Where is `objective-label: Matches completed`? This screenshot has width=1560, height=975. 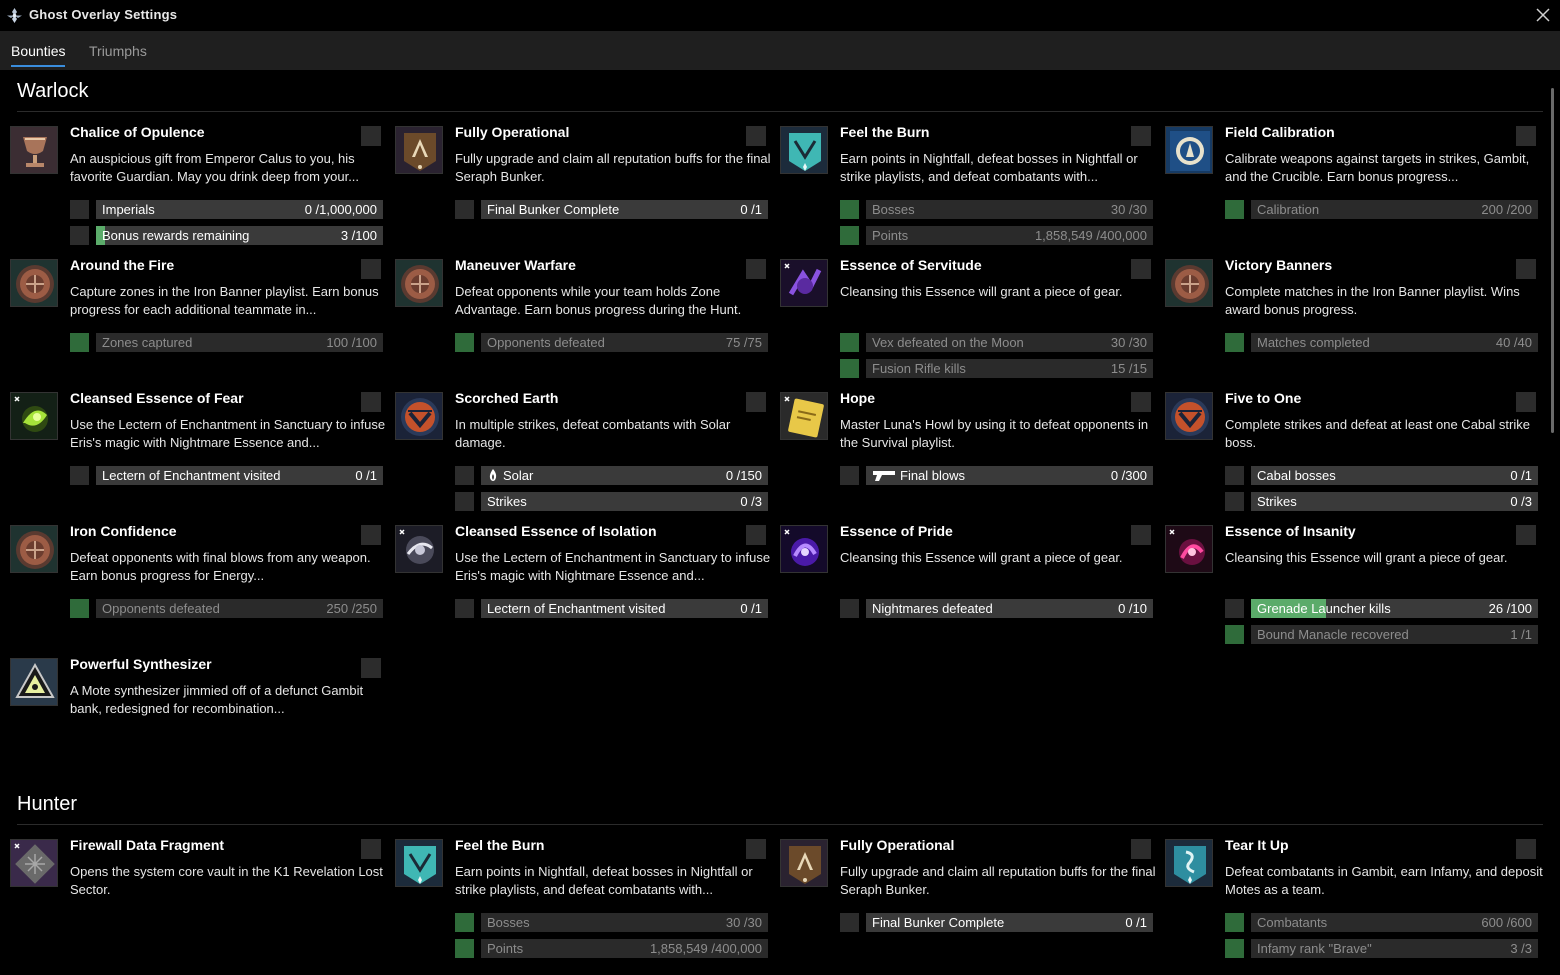 objective-label: Matches completed is located at coordinates (1313, 342).